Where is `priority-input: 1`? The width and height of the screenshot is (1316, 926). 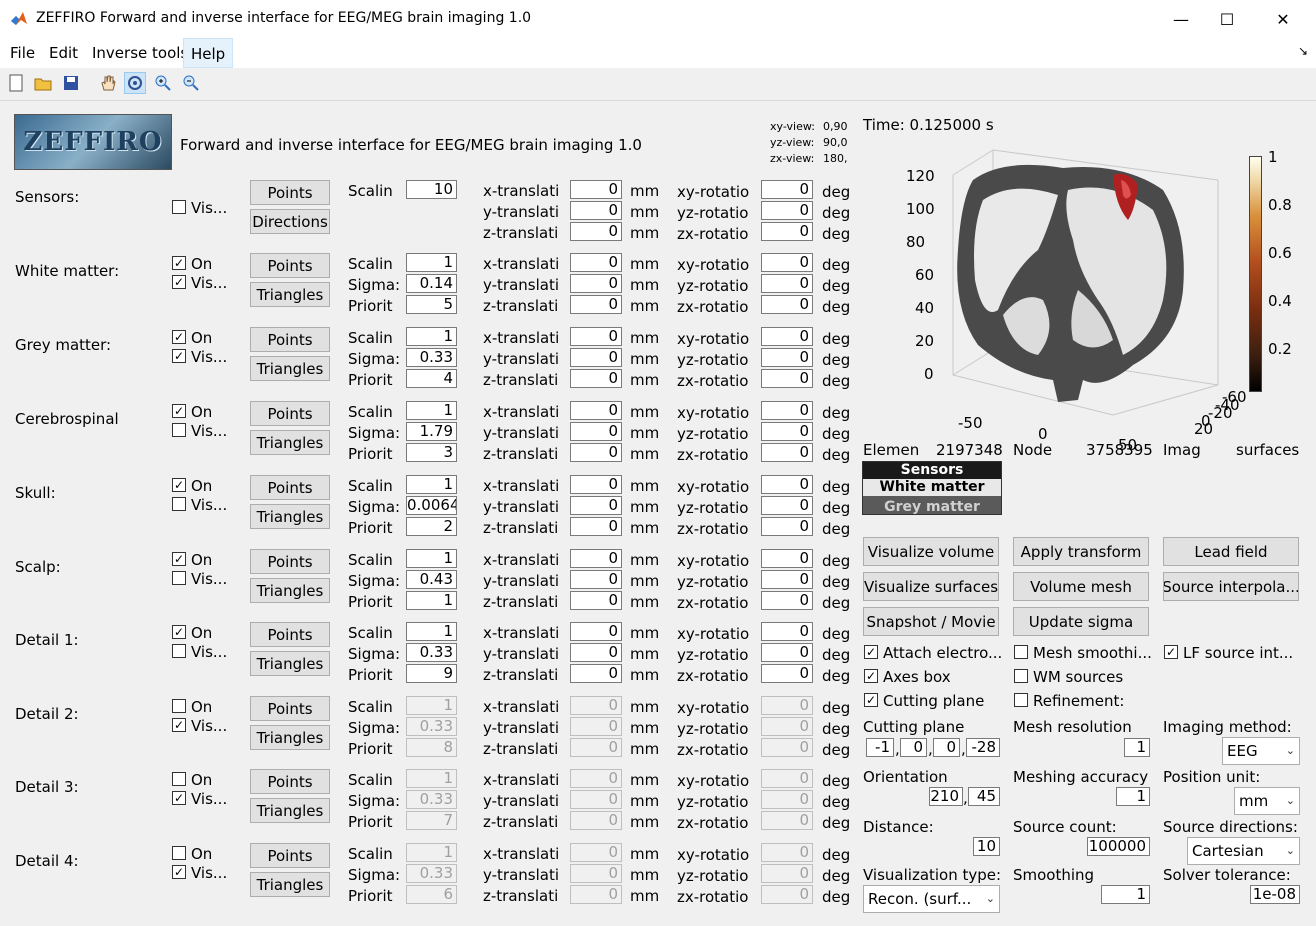
priority-input: 1 is located at coordinates (431, 600).